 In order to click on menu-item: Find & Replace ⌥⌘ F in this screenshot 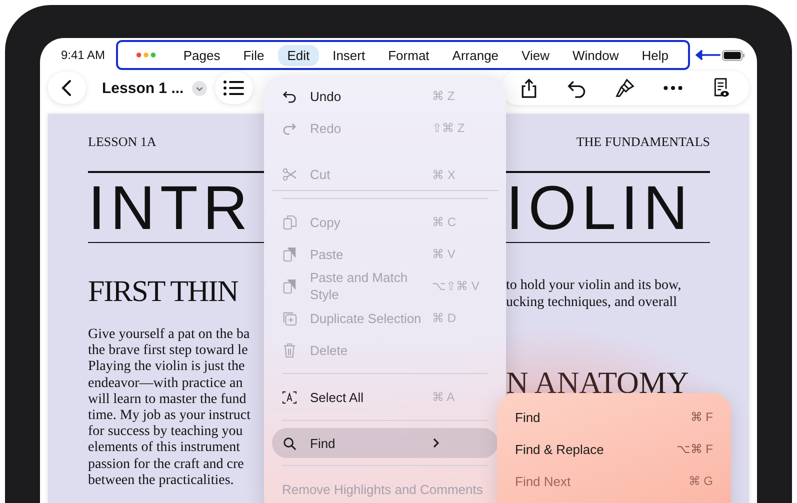, I will do `click(614, 449)`.